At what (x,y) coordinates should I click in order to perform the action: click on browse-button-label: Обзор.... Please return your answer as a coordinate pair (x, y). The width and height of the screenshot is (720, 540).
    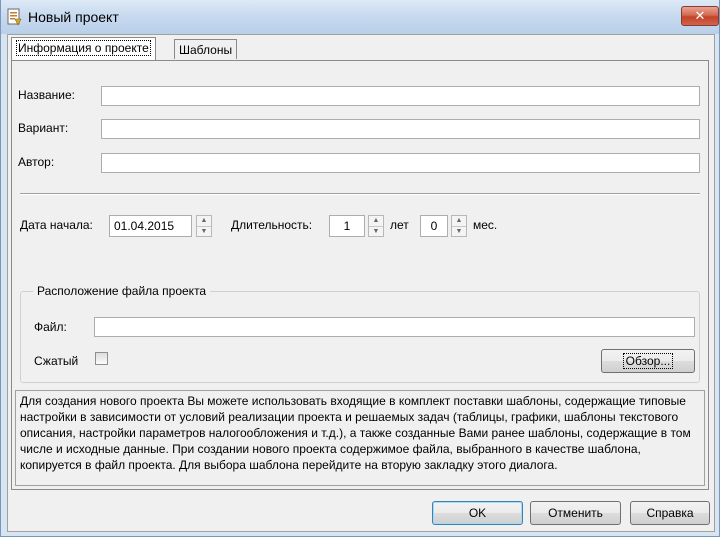
    Looking at the image, I should click on (648, 361).